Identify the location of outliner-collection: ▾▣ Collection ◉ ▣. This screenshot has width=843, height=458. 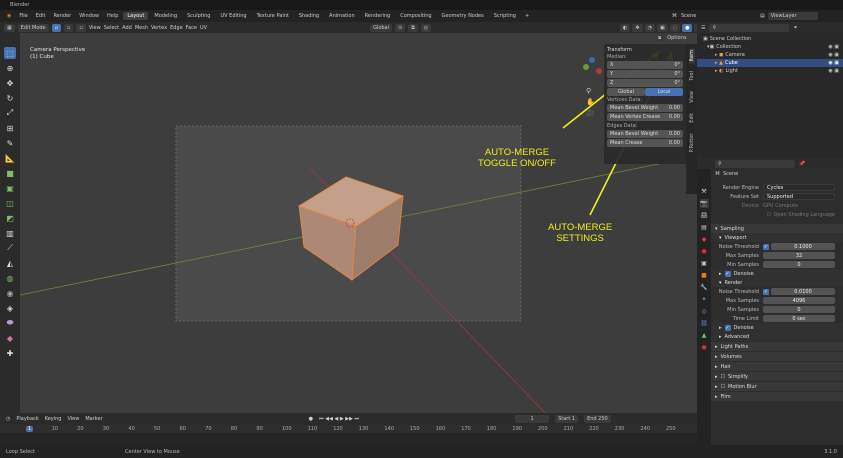
(770, 47).